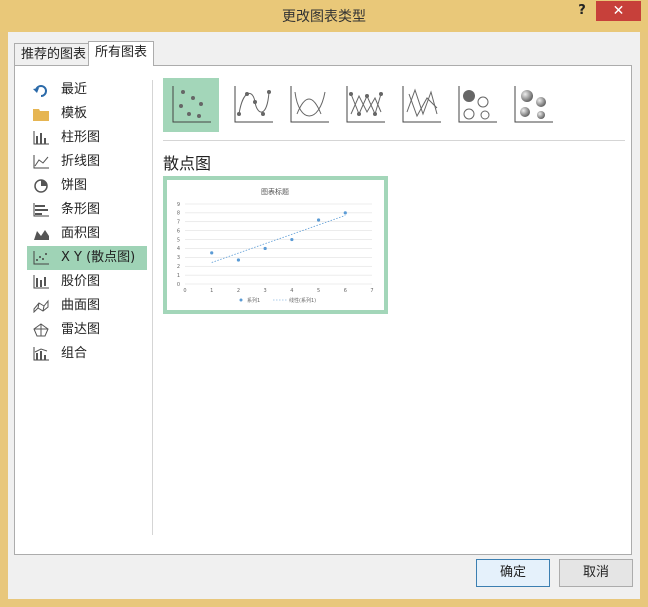 This screenshot has height=607, width=648. What do you see at coordinates (81, 305) in the screenshot?
I see `sidebar-item-label: 曲面图` at bounding box center [81, 305].